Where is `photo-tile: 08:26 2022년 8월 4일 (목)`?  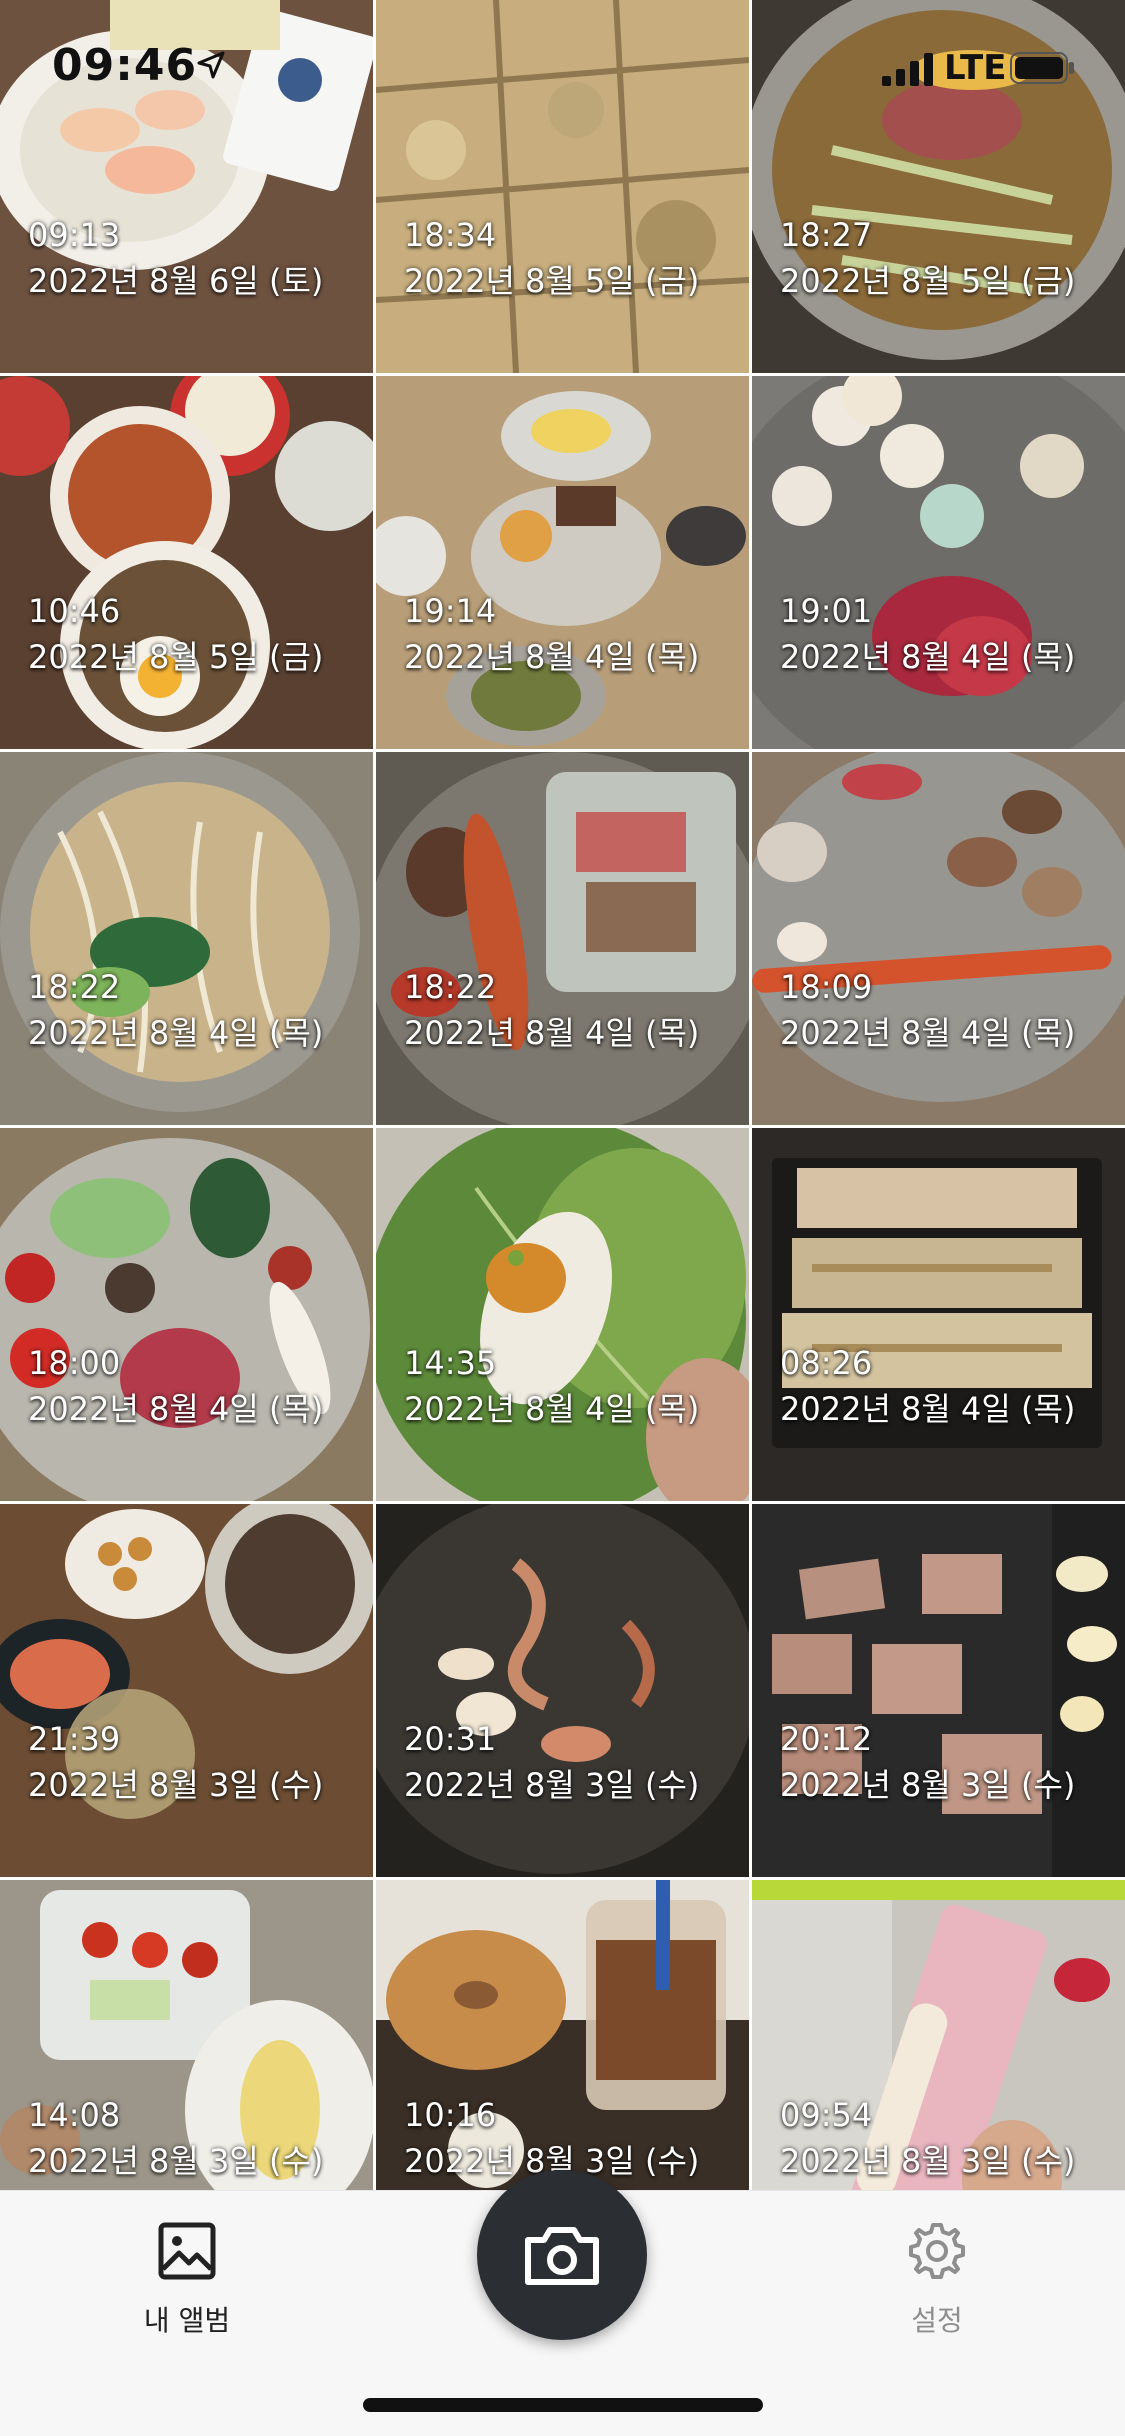 photo-tile: 08:26 2022년 8월 4일 (목) is located at coordinates (938, 1314).